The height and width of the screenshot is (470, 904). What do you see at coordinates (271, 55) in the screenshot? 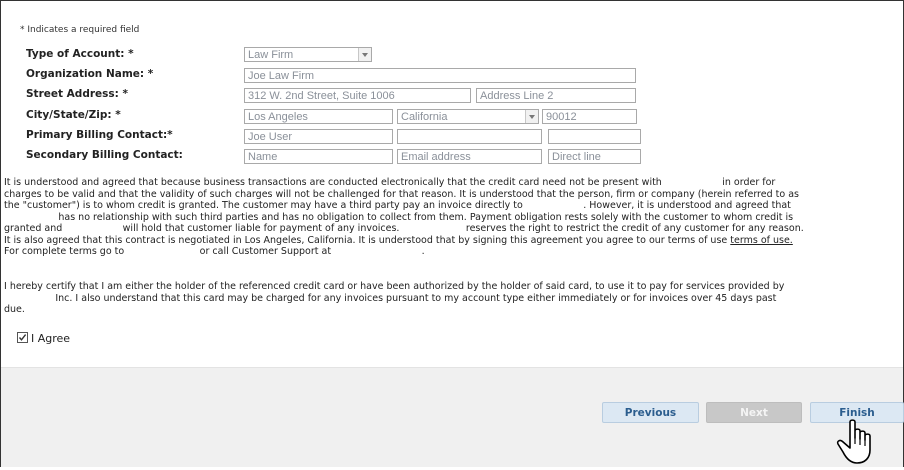
I see `account-type-value: Law Firm` at bounding box center [271, 55].